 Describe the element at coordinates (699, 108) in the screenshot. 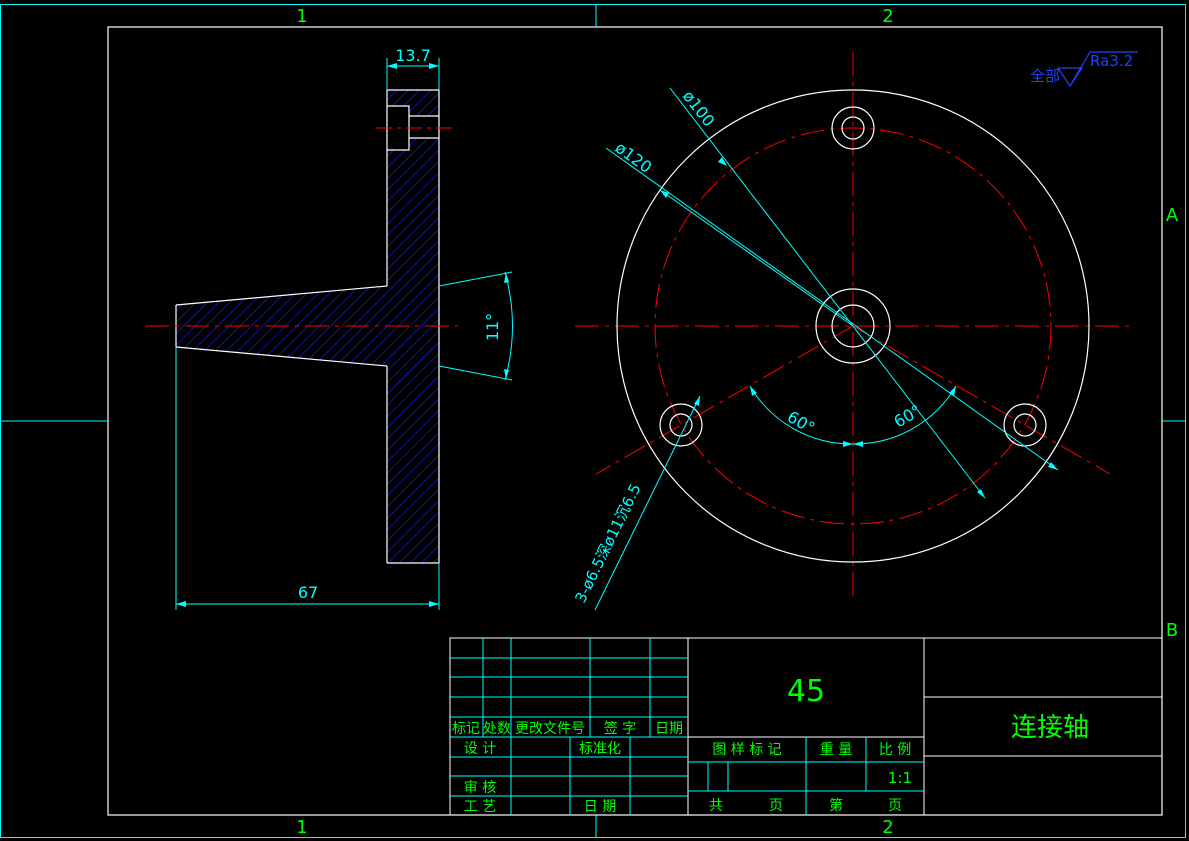

I see `dim-pcd-100: ø100` at that location.